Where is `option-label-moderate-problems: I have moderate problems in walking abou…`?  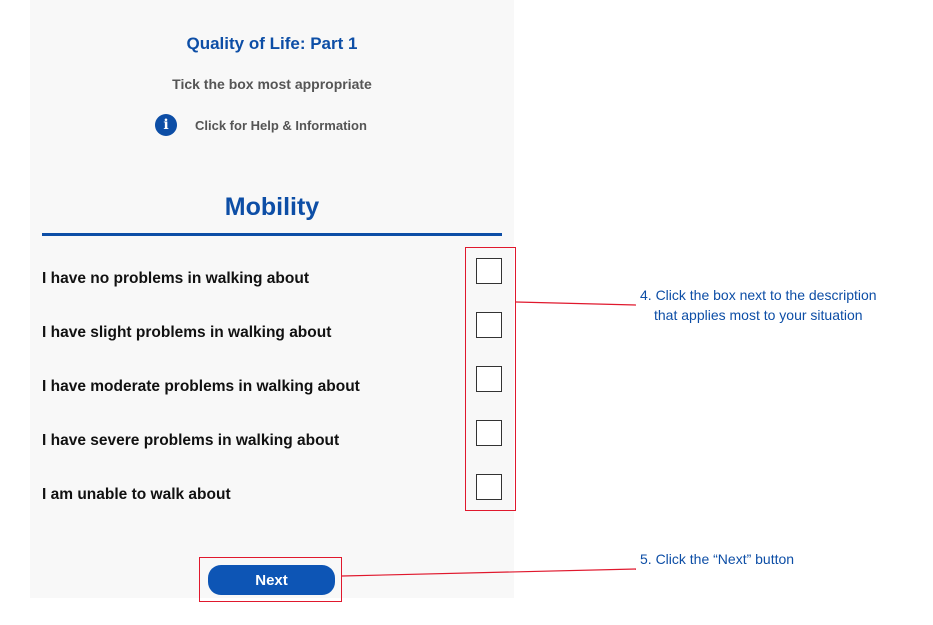 option-label-moderate-problems: I have moderate problems in walking abou… is located at coordinates (201, 386).